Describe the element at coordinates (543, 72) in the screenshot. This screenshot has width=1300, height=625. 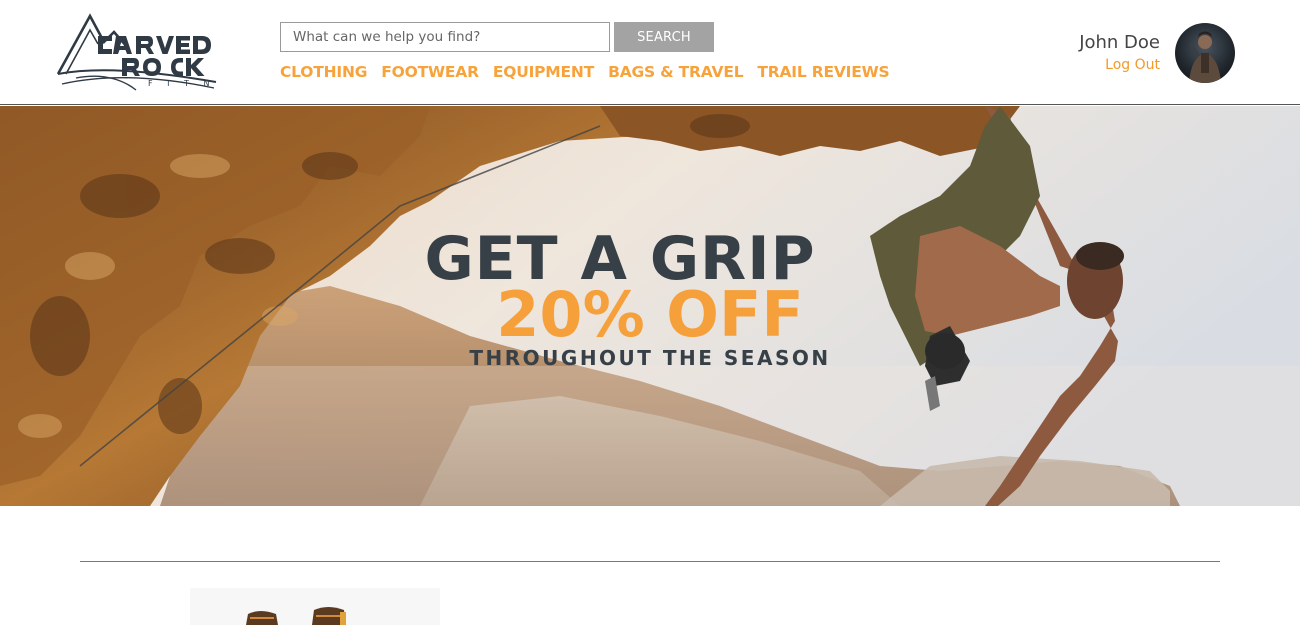
I see `nav-item-equipment: EQUIPMENT` at that location.